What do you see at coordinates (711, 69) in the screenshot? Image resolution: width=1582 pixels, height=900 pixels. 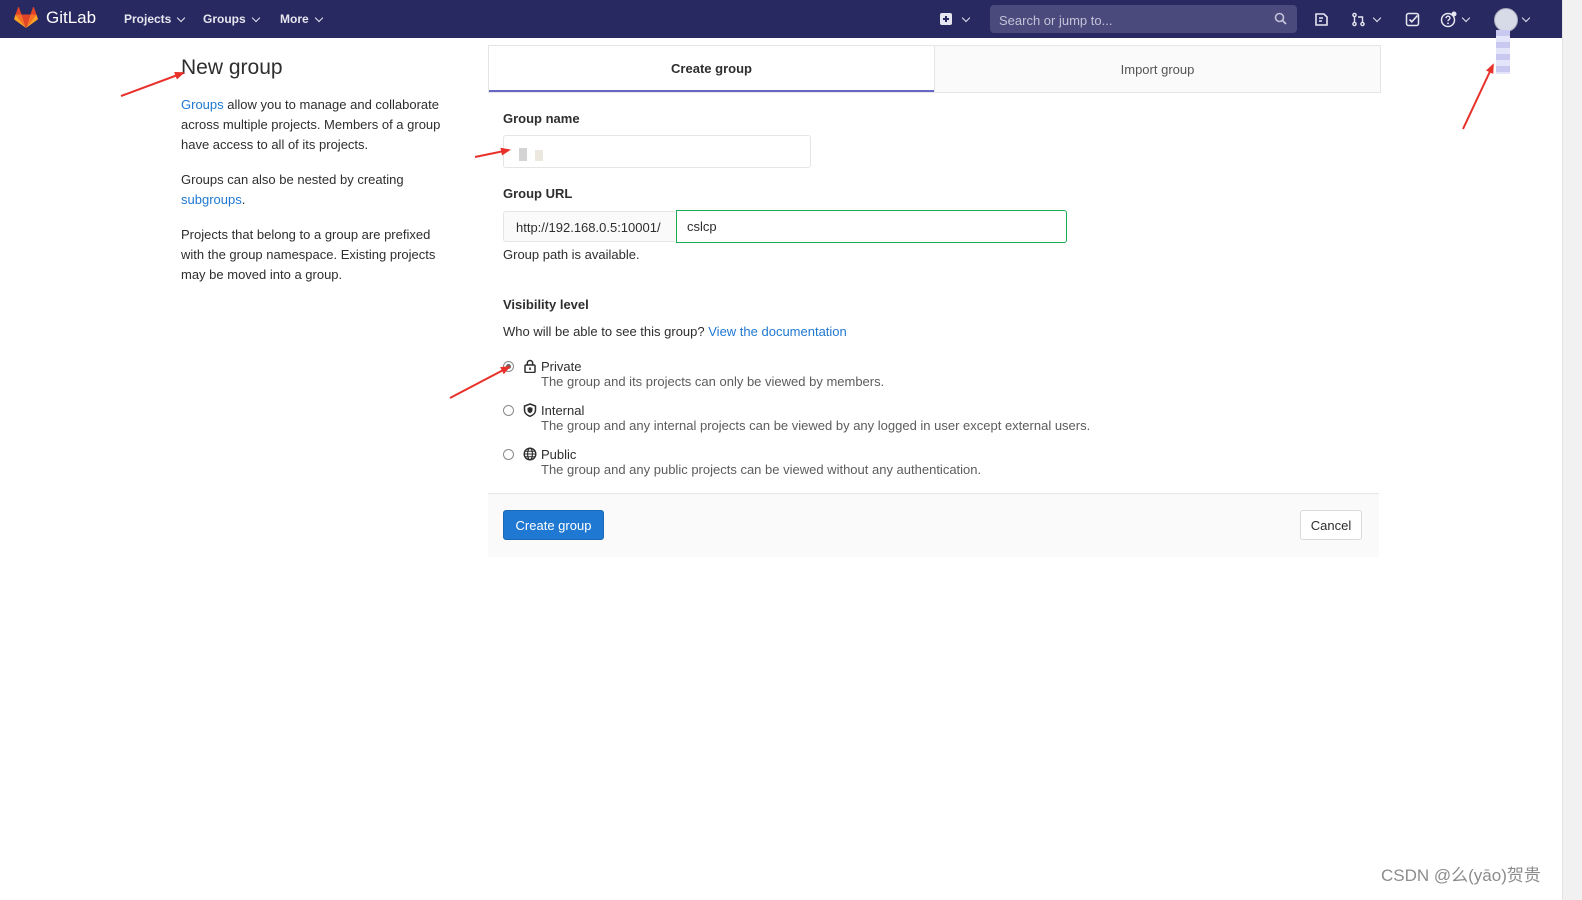 I see `tab-create-group: Create group` at bounding box center [711, 69].